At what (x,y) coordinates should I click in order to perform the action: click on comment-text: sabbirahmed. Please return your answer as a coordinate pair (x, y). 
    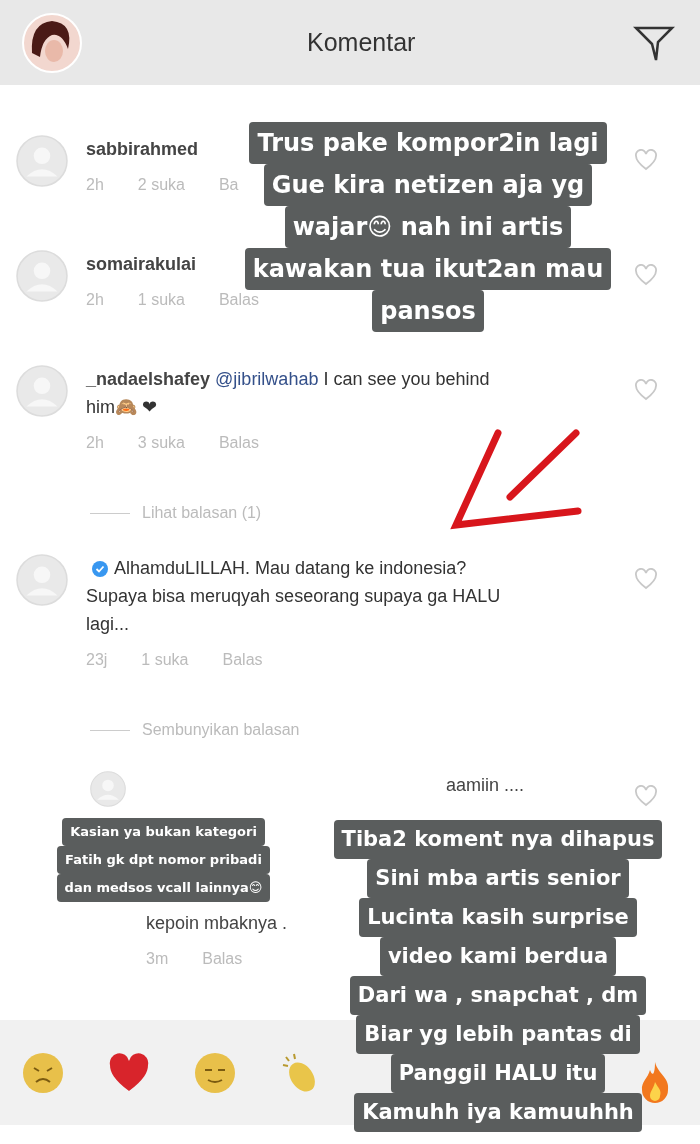
    Looking at the image, I should click on (142, 149).